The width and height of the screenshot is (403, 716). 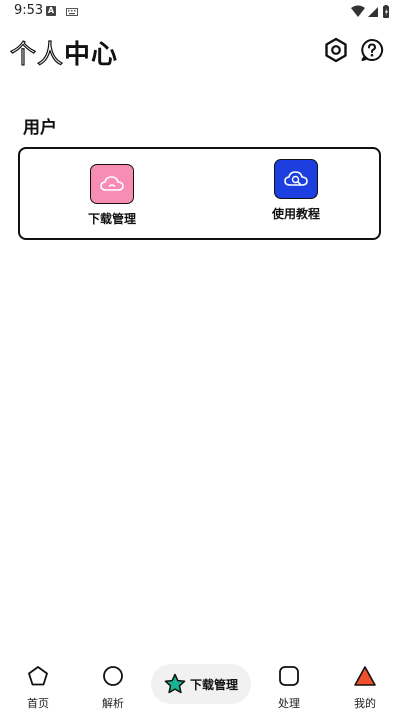 I want to click on nav-item-download-manager: 下载管理, so click(x=201, y=684).